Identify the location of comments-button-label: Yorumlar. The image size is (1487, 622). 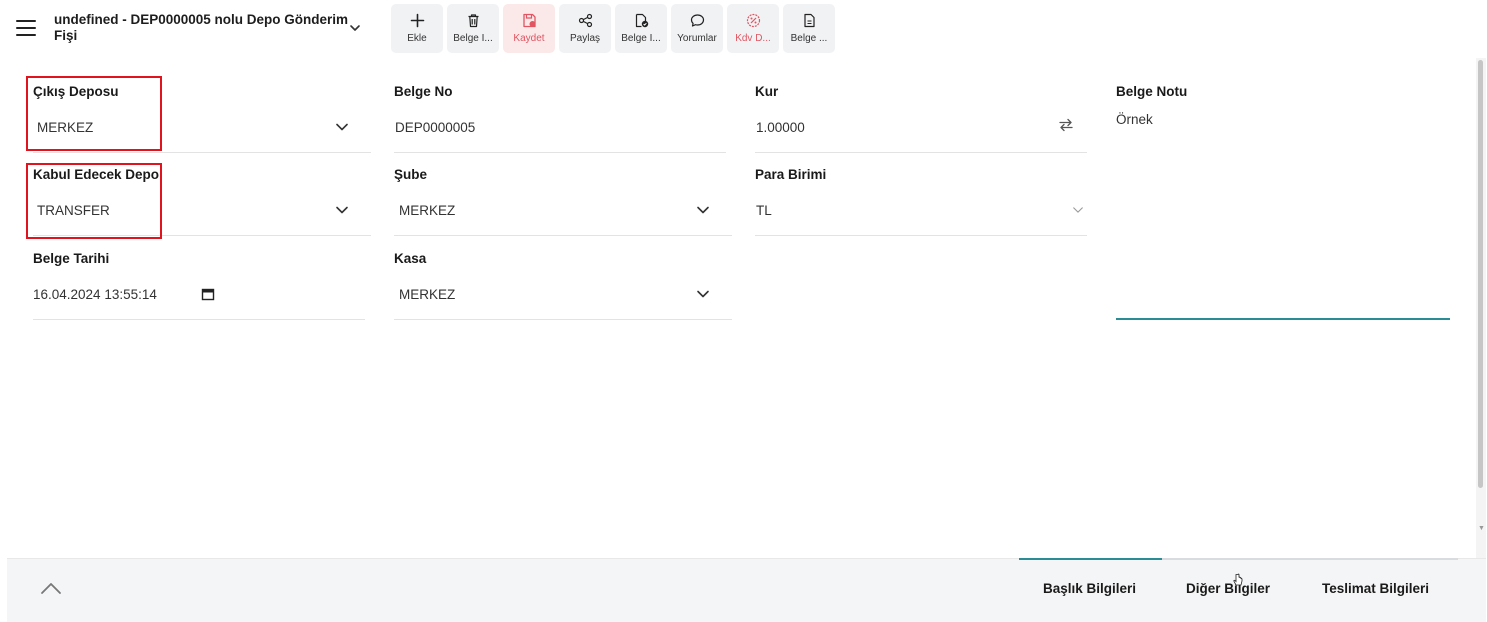
(697, 38).